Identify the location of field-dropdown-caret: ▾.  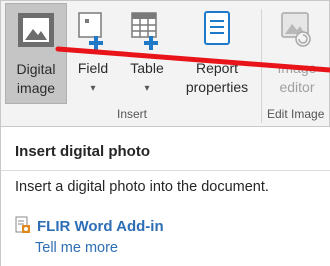
(93, 89).